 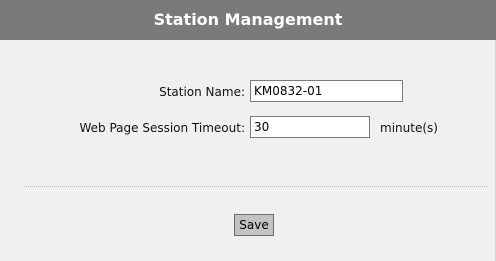 What do you see at coordinates (248, 92) in the screenshot?
I see `station-name-row: Station Name:` at bounding box center [248, 92].